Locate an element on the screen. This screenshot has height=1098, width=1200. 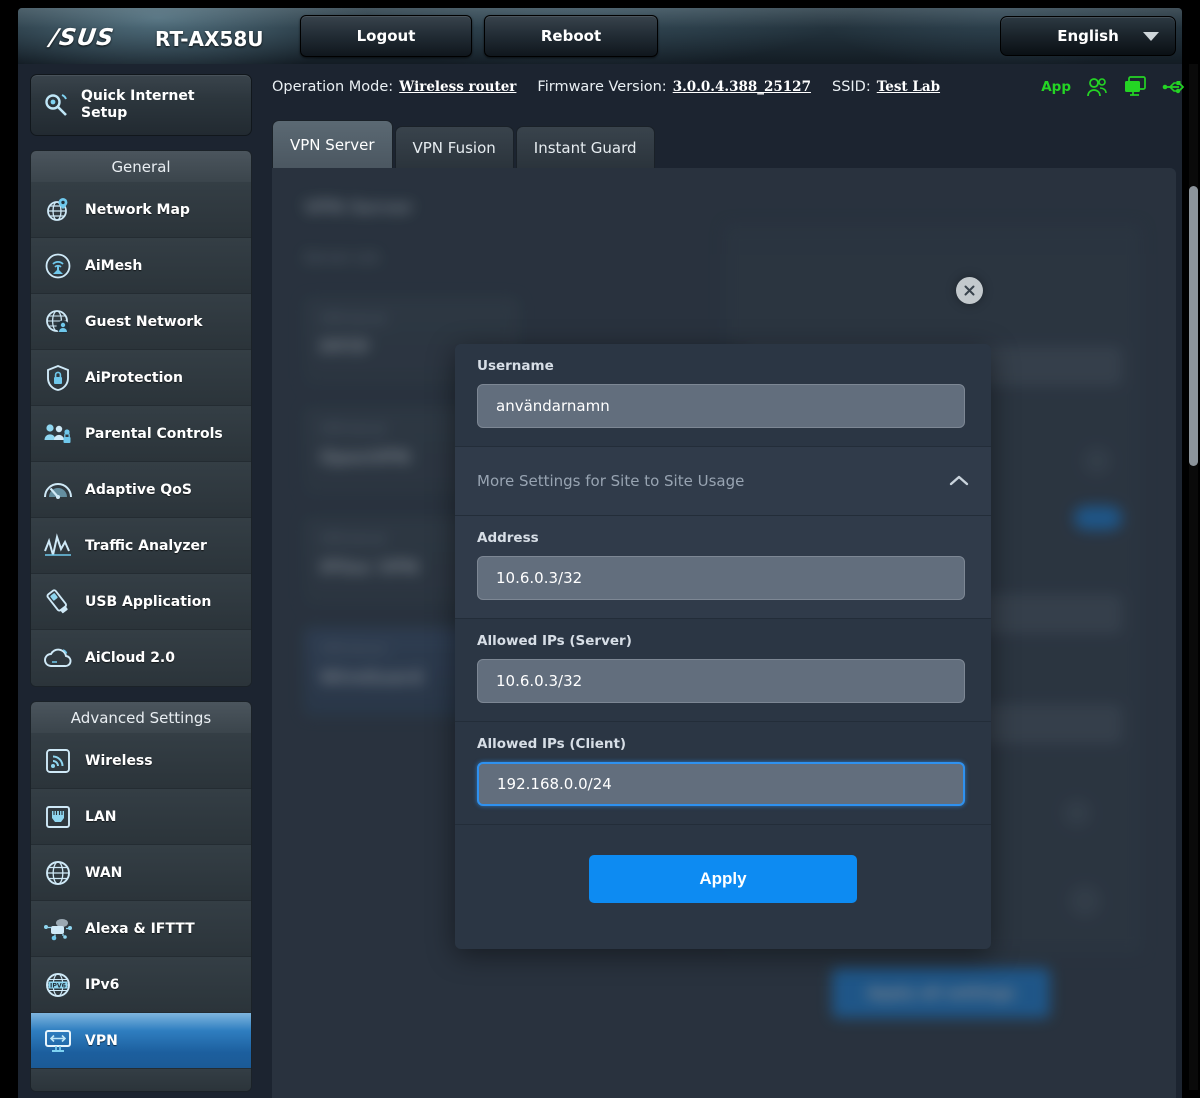
address-section: Address 10.6.0.3/32 is located at coordinates (723, 567).